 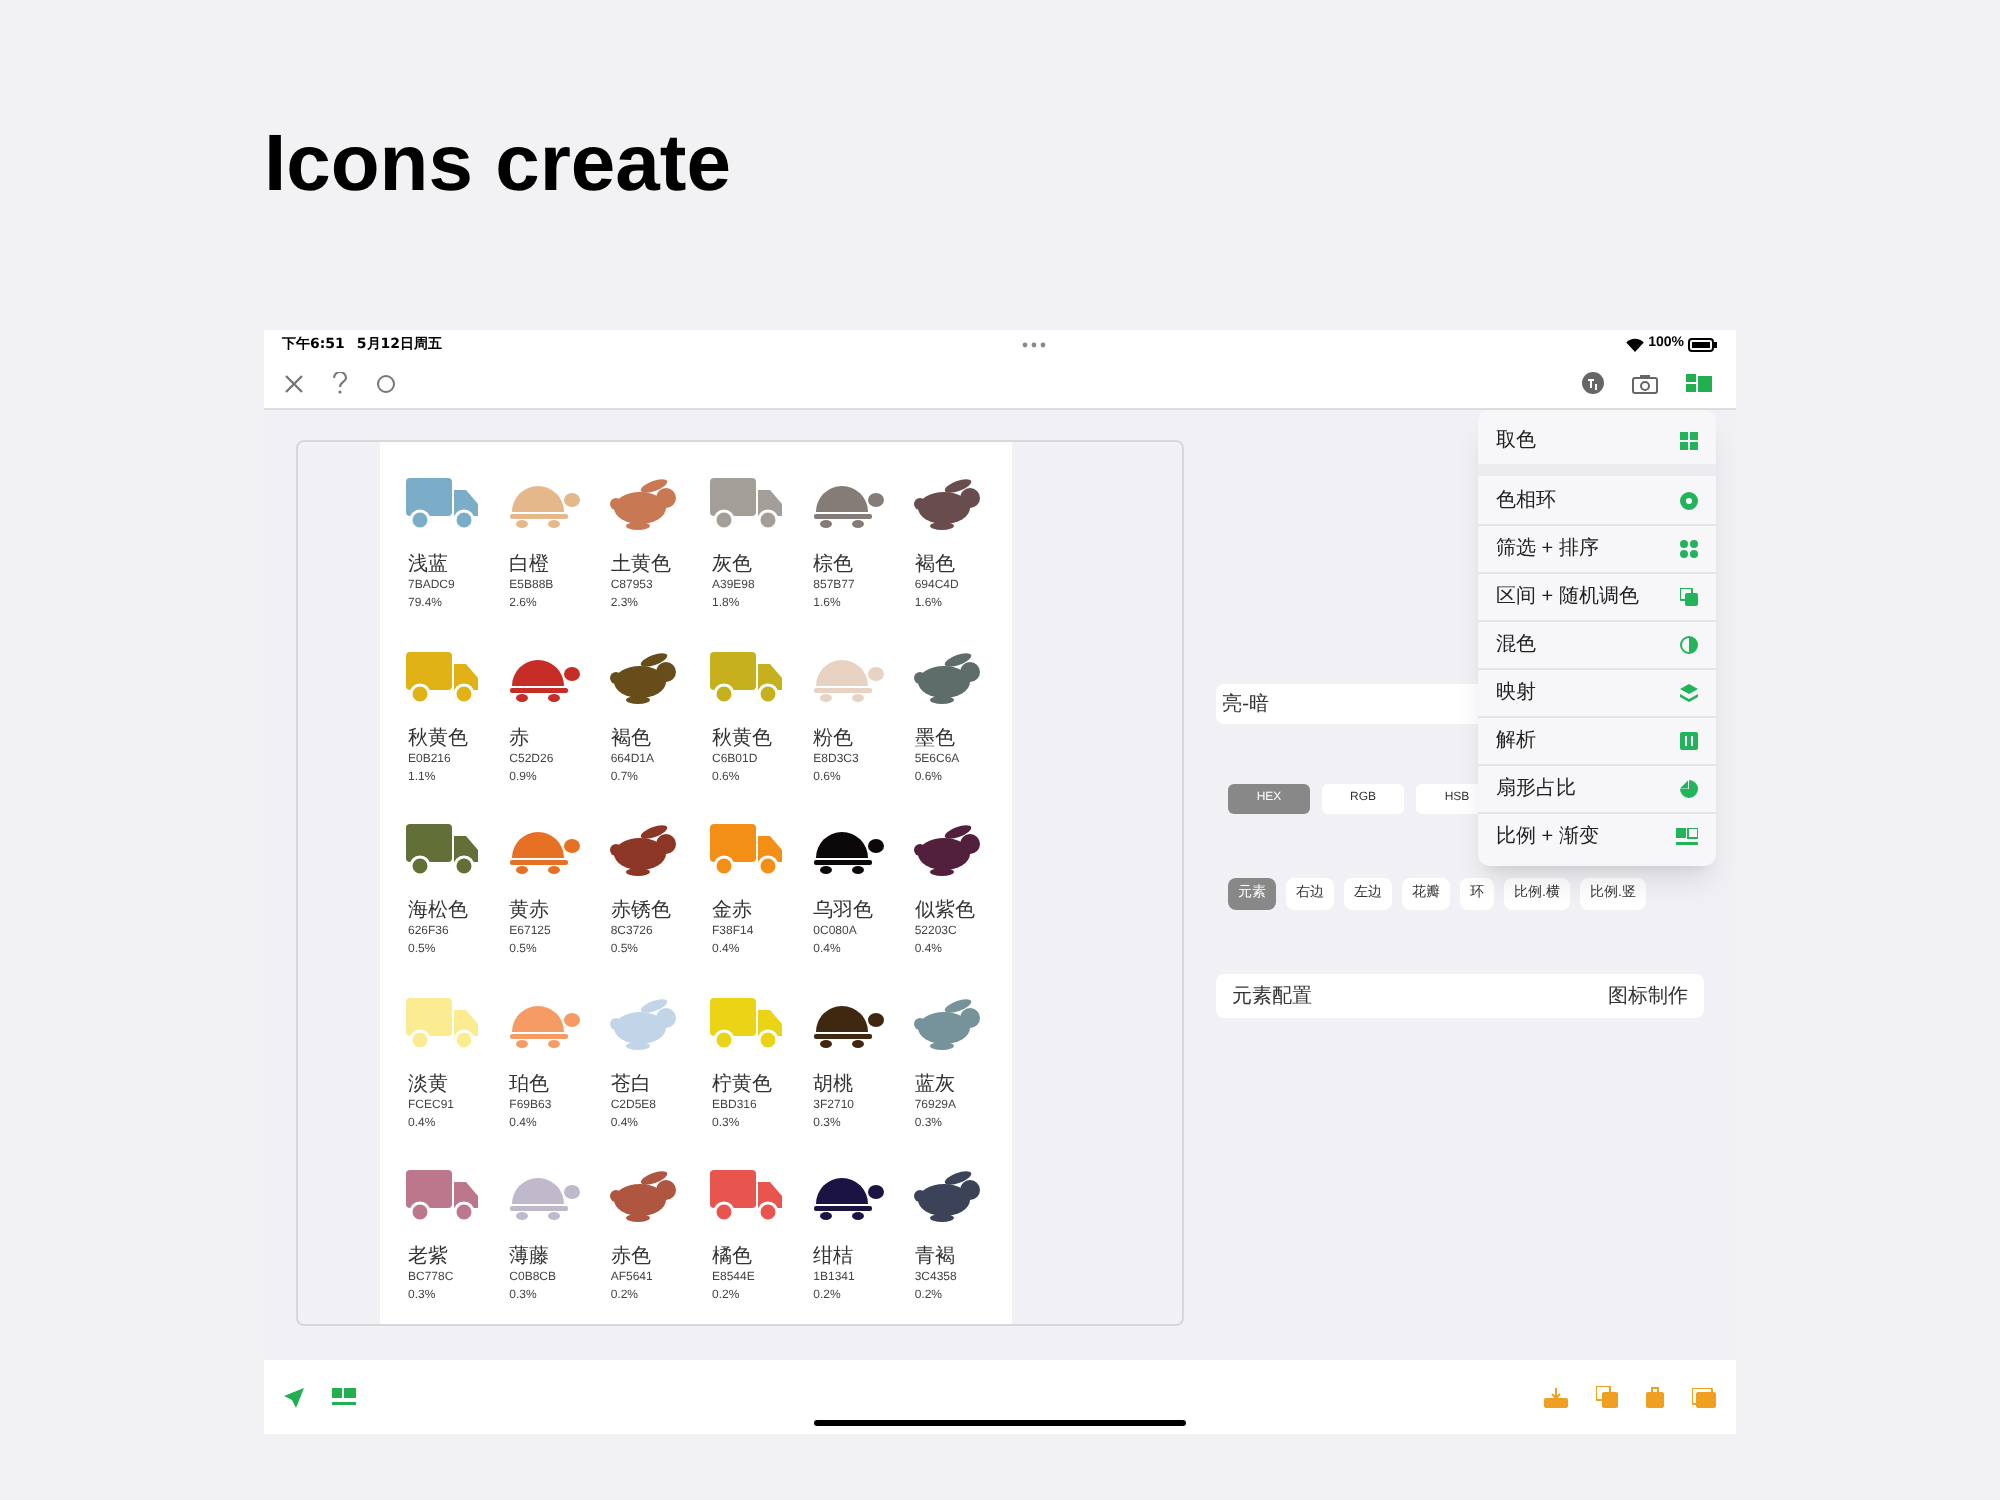 What do you see at coordinates (1460, 996) in the screenshot?
I see `config-row: 元素配置 图标制作` at bounding box center [1460, 996].